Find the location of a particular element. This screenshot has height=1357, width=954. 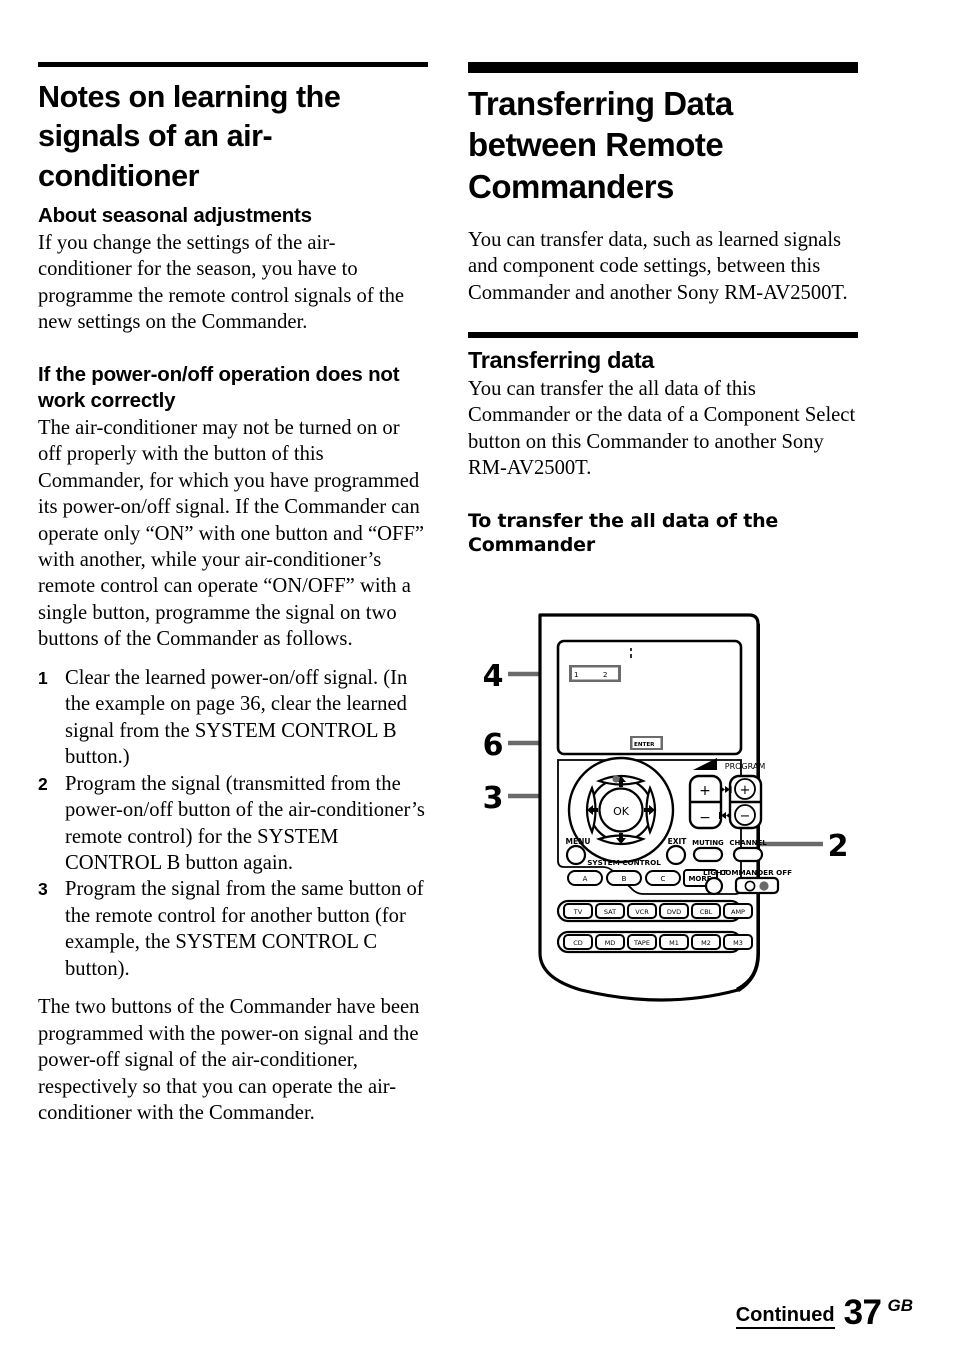

lcd-enter-label: ENTER is located at coordinates (644, 745).